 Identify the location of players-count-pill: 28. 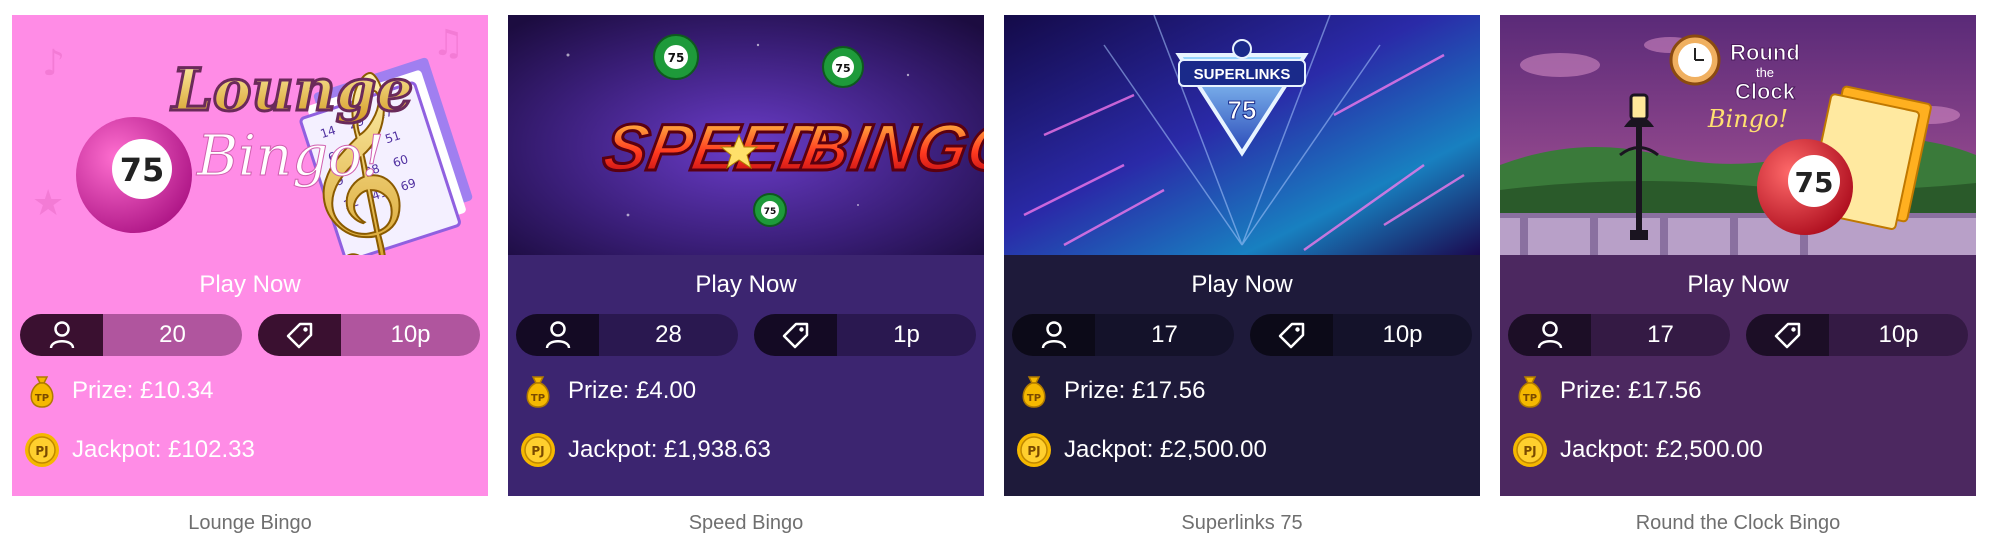
(627, 335).